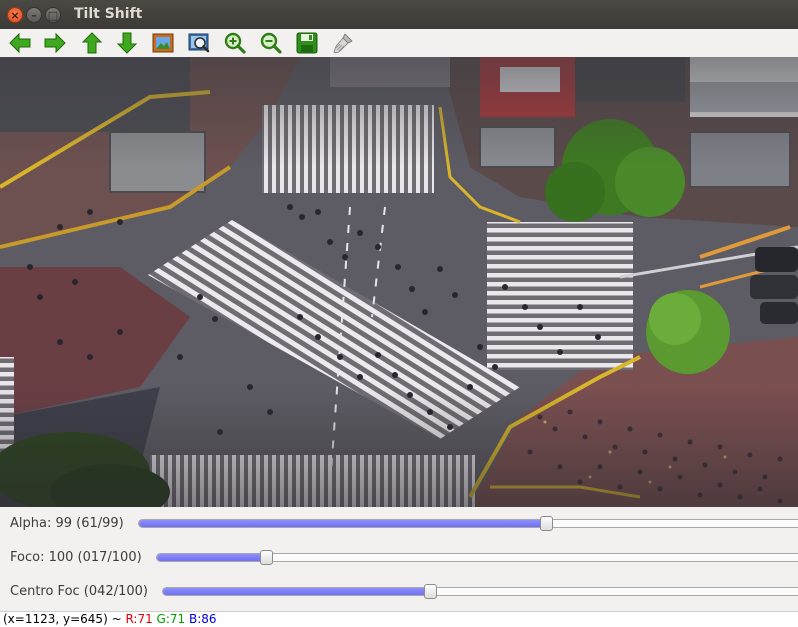  What do you see at coordinates (266, 557) in the screenshot?
I see `focus-slider-handle` at bounding box center [266, 557].